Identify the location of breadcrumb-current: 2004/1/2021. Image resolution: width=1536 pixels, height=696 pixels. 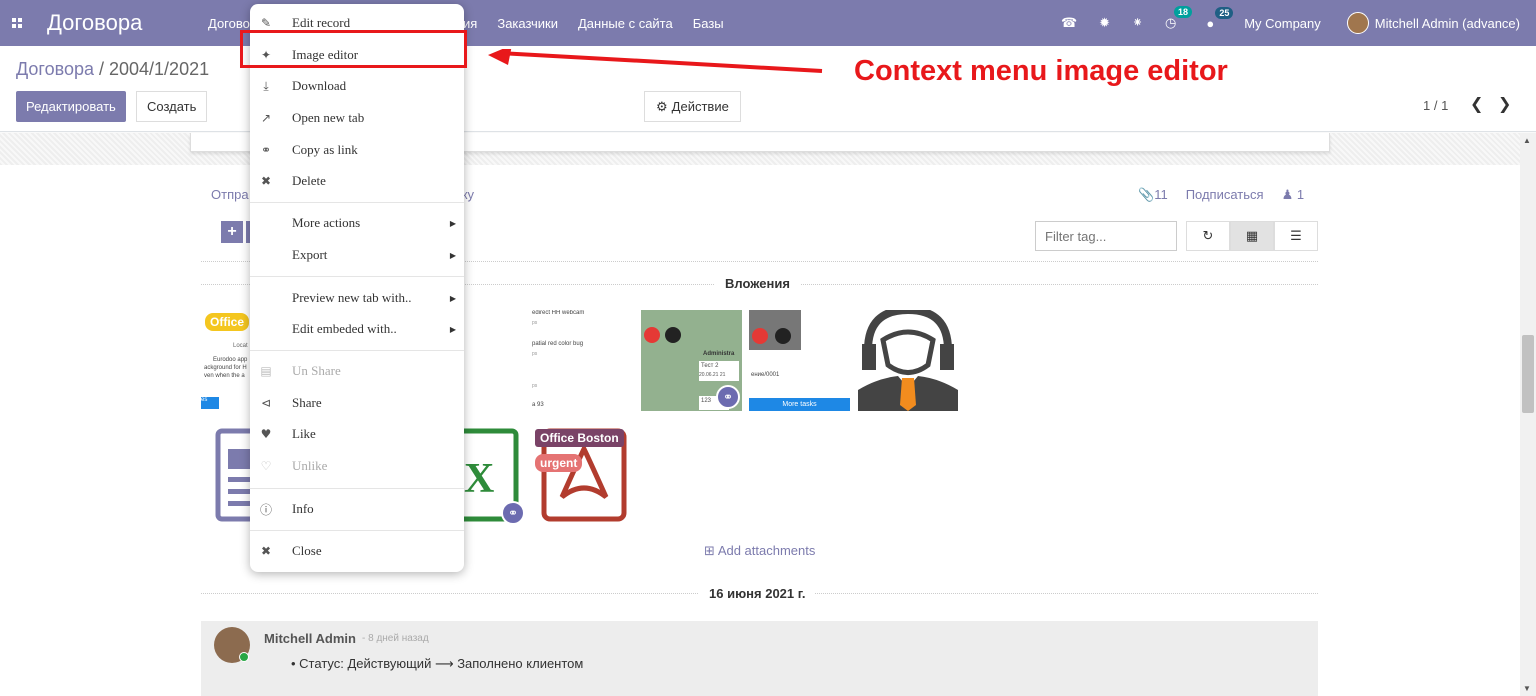
(159, 69).